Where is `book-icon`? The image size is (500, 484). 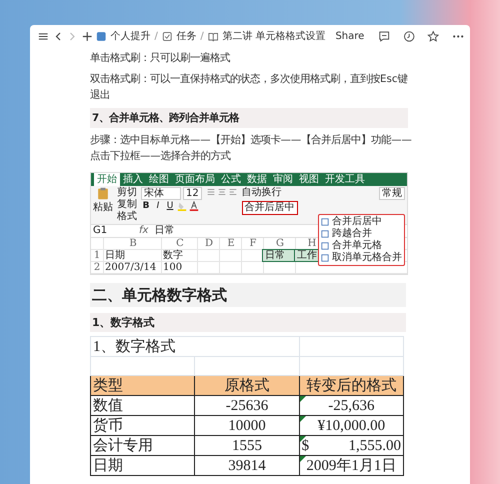 book-icon is located at coordinates (213, 36).